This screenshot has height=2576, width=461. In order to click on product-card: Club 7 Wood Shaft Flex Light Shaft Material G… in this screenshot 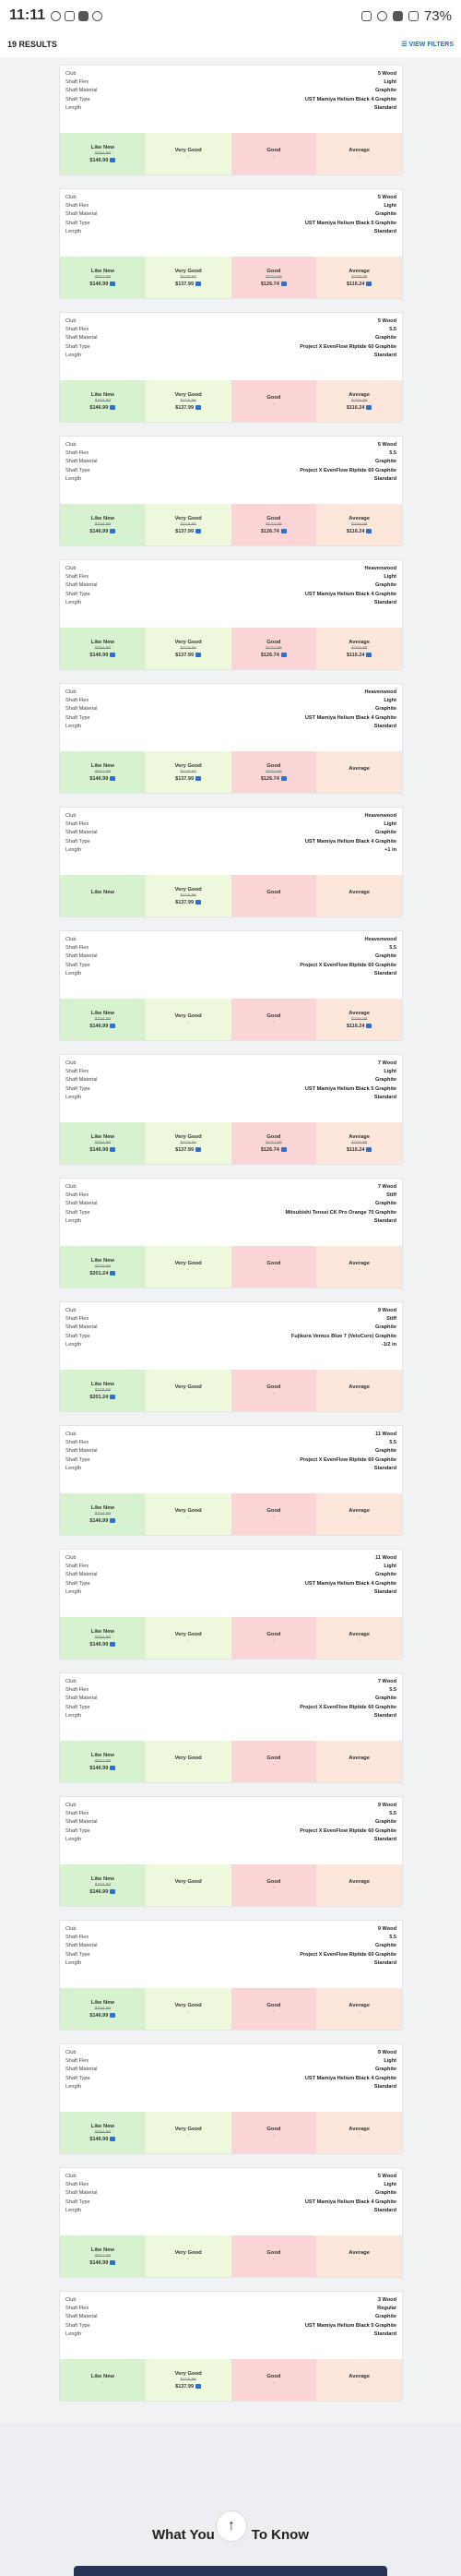, I will do `click(231, 1110)`.